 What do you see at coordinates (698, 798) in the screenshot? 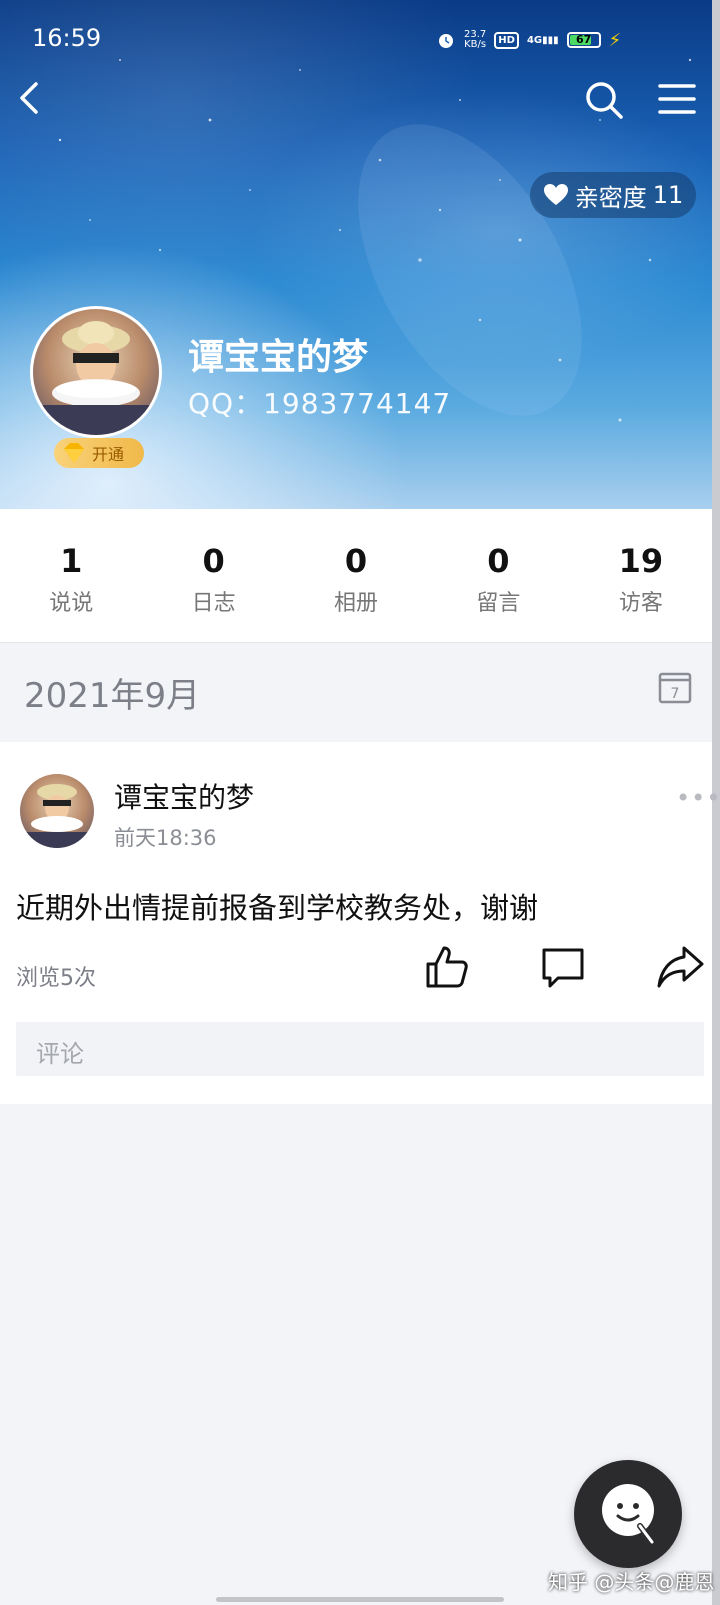
I see `more-options-icon: •••` at bounding box center [698, 798].